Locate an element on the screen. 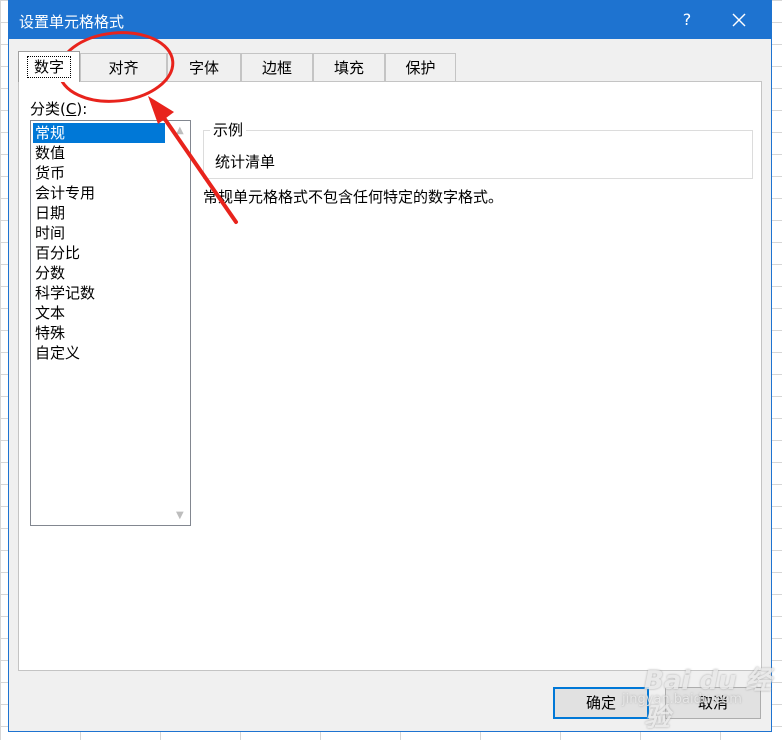 This screenshot has width=782, height=740. tab-number: 数字 is located at coordinates (49, 66).